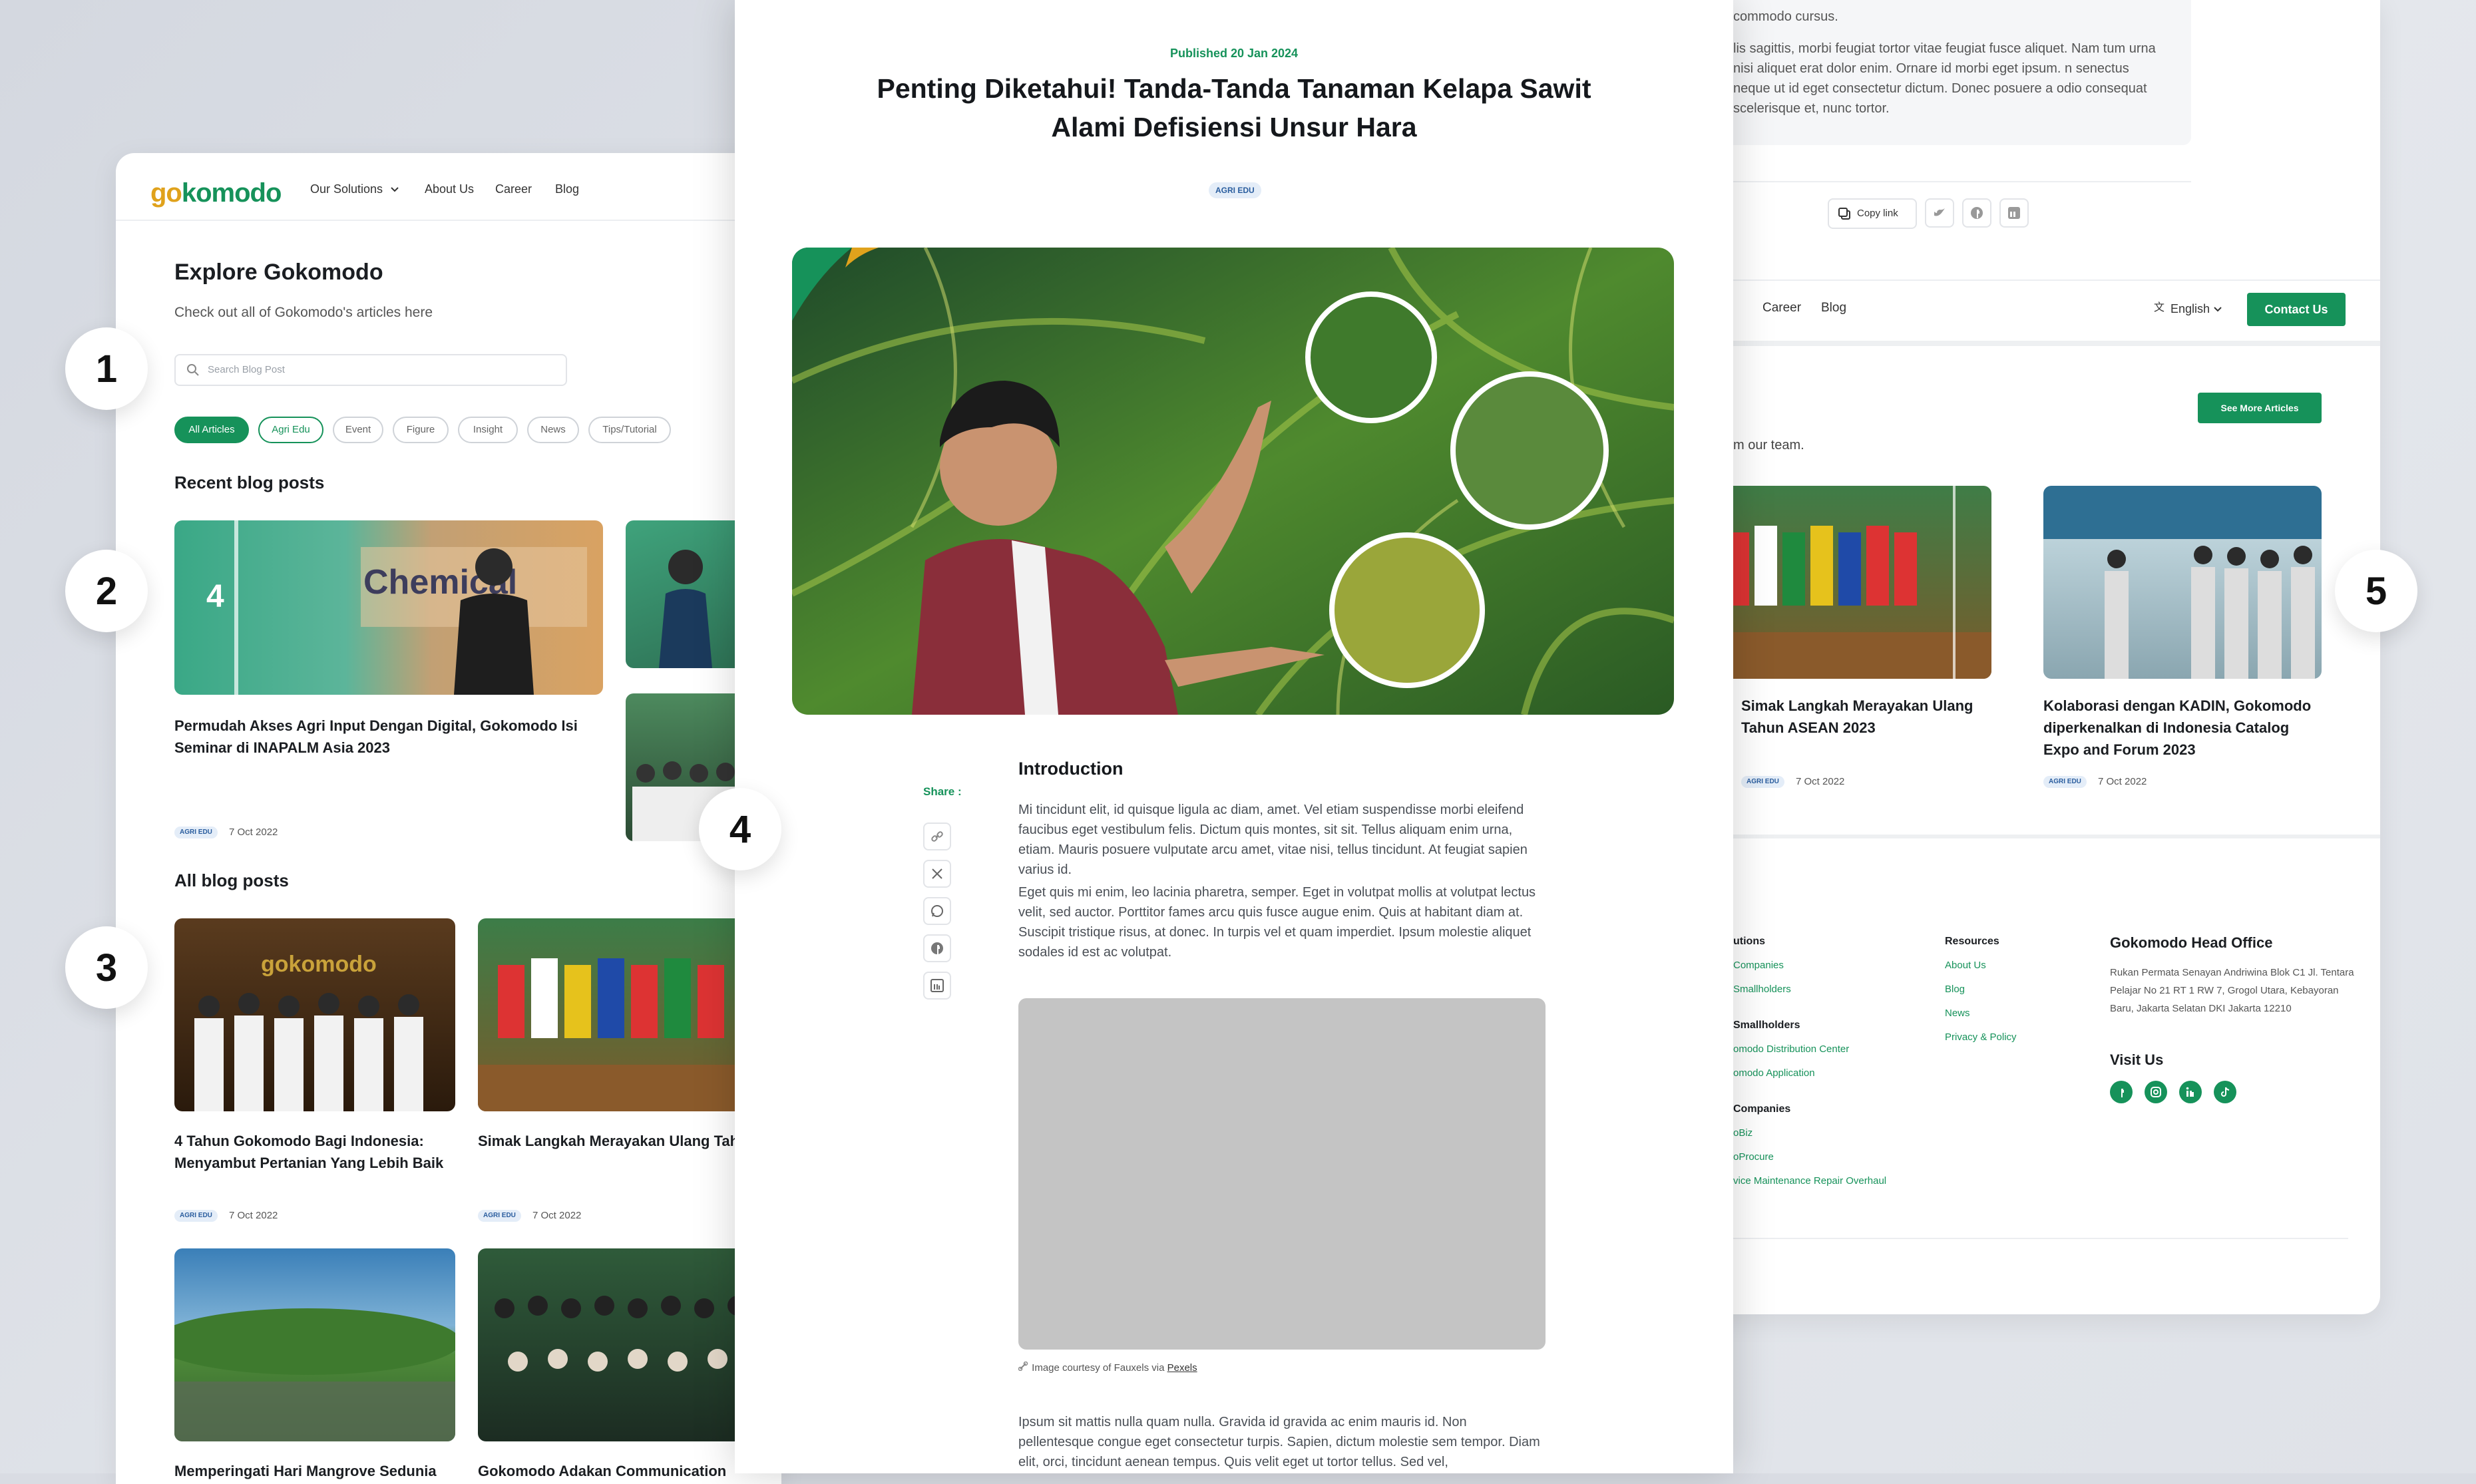 This screenshot has width=2476, height=1484. I want to click on whatsapp-icon, so click(937, 911).